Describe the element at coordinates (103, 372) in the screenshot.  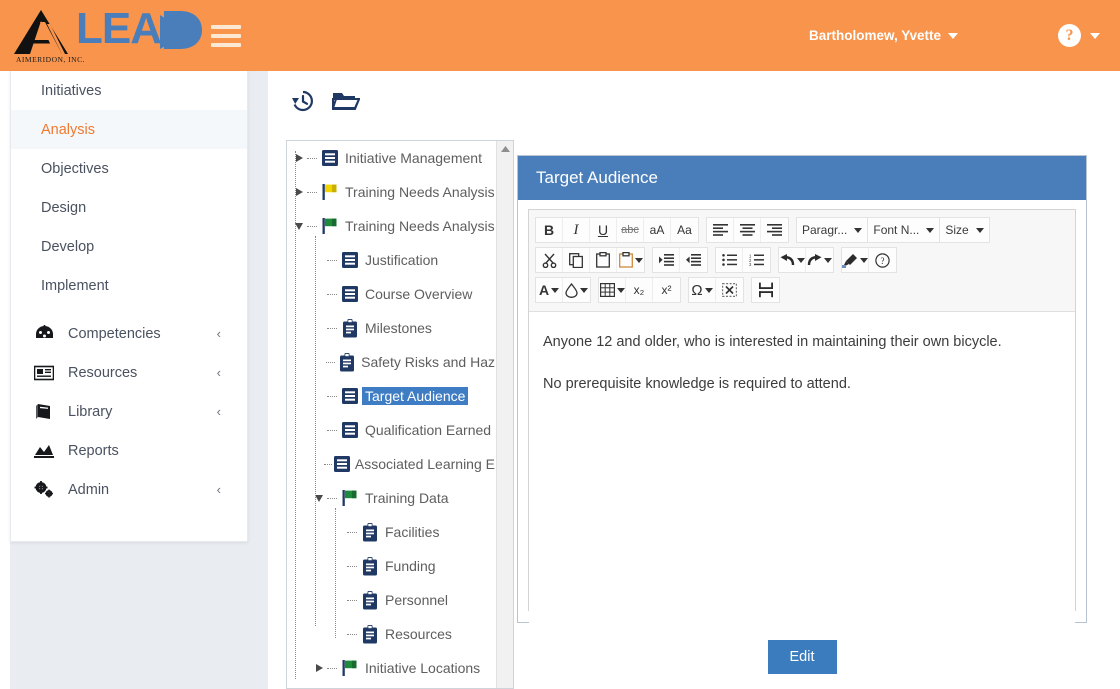
I see `sidebar-item-label: Resources` at that location.